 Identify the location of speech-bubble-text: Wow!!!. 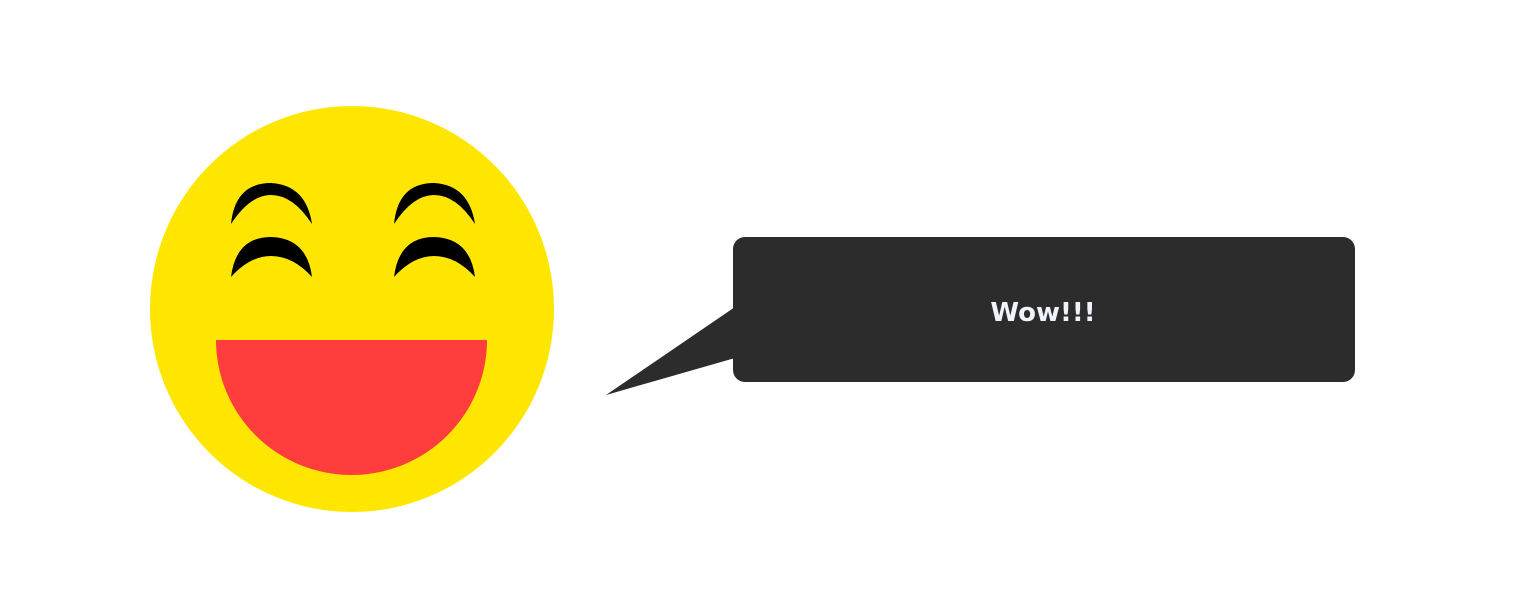
(1042, 313).